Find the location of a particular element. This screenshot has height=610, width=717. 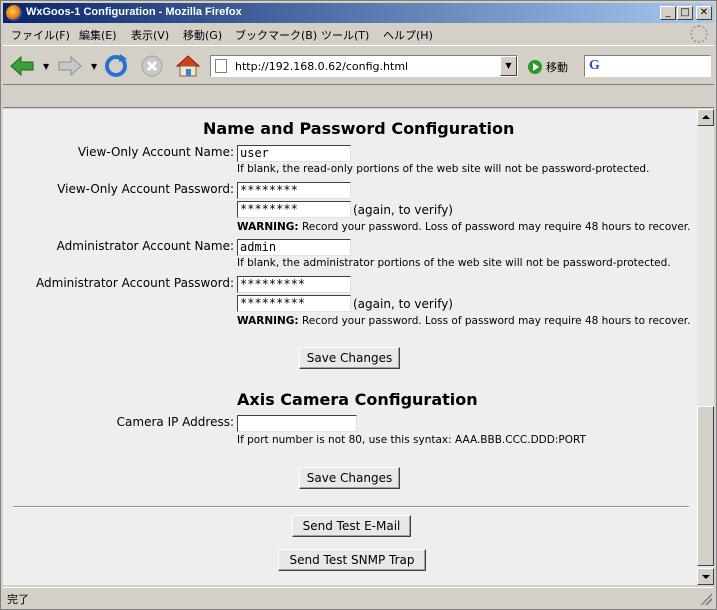

view-only-password-label: View-Only Account Password: is located at coordinates (145, 189).